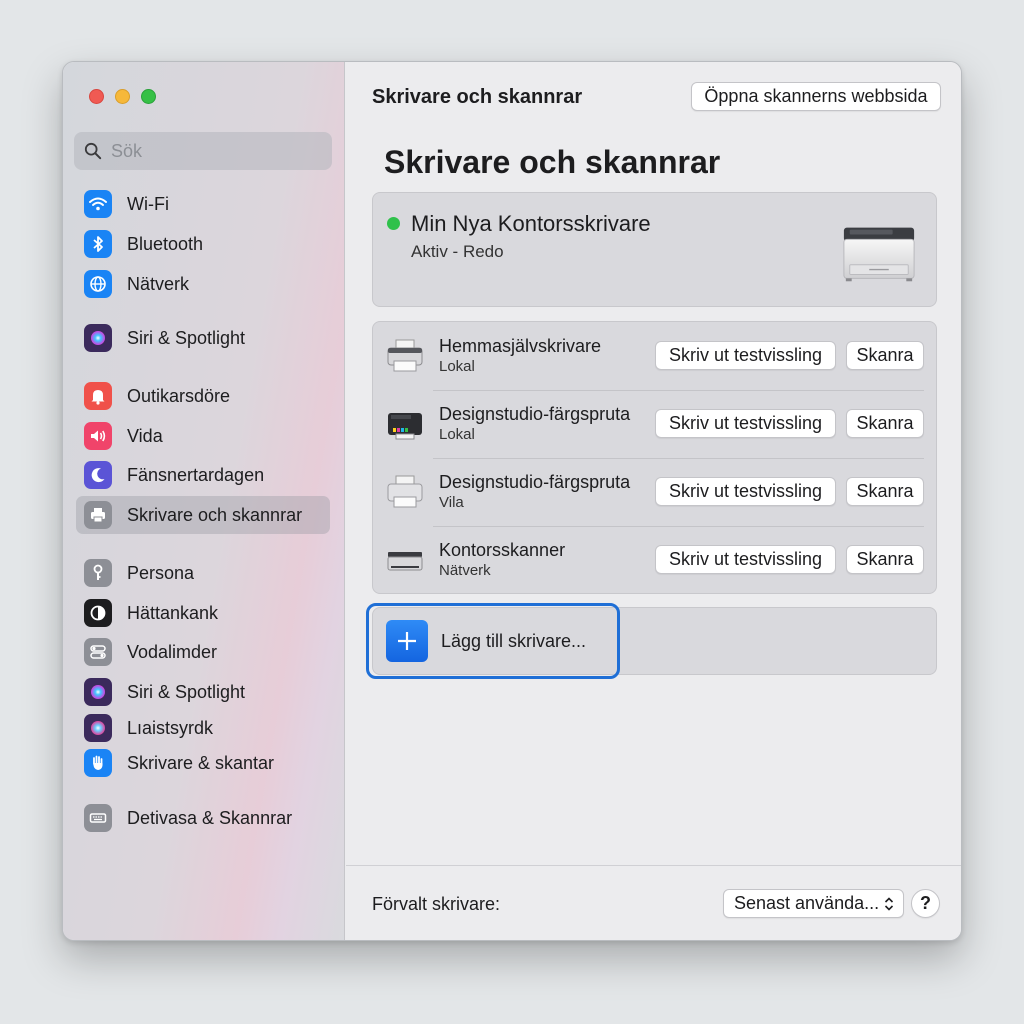 This screenshot has width=1024, height=1024. I want to click on default-printer-name: Min Nya Kontorsskrivare, so click(531, 223).